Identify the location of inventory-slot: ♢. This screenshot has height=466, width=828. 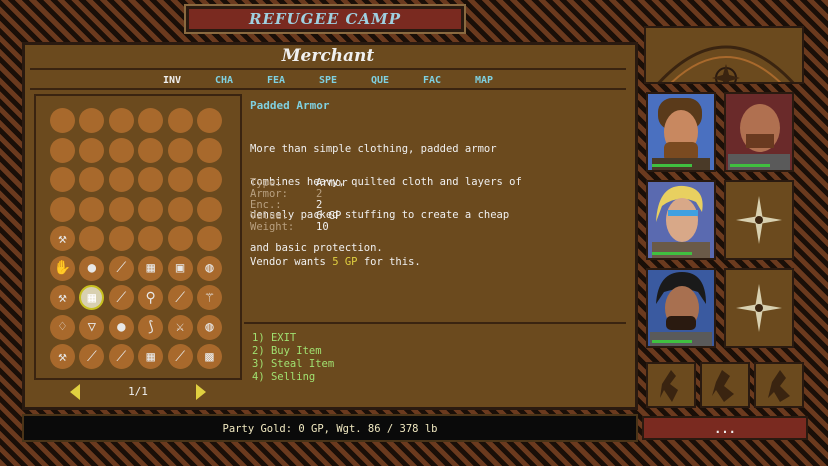
(62, 327).